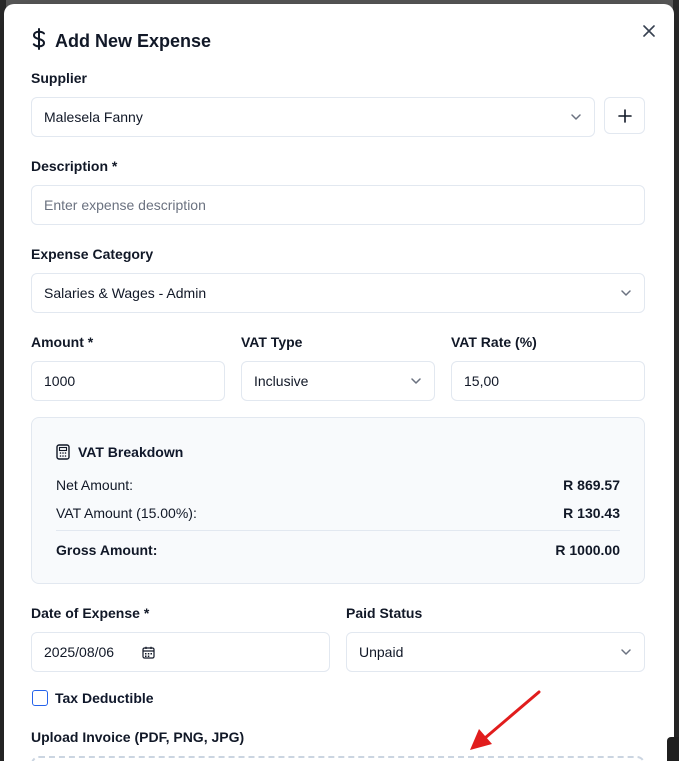 This screenshot has height=761, width=679. What do you see at coordinates (92, 254) in the screenshot?
I see `category-label: Expense Category` at bounding box center [92, 254].